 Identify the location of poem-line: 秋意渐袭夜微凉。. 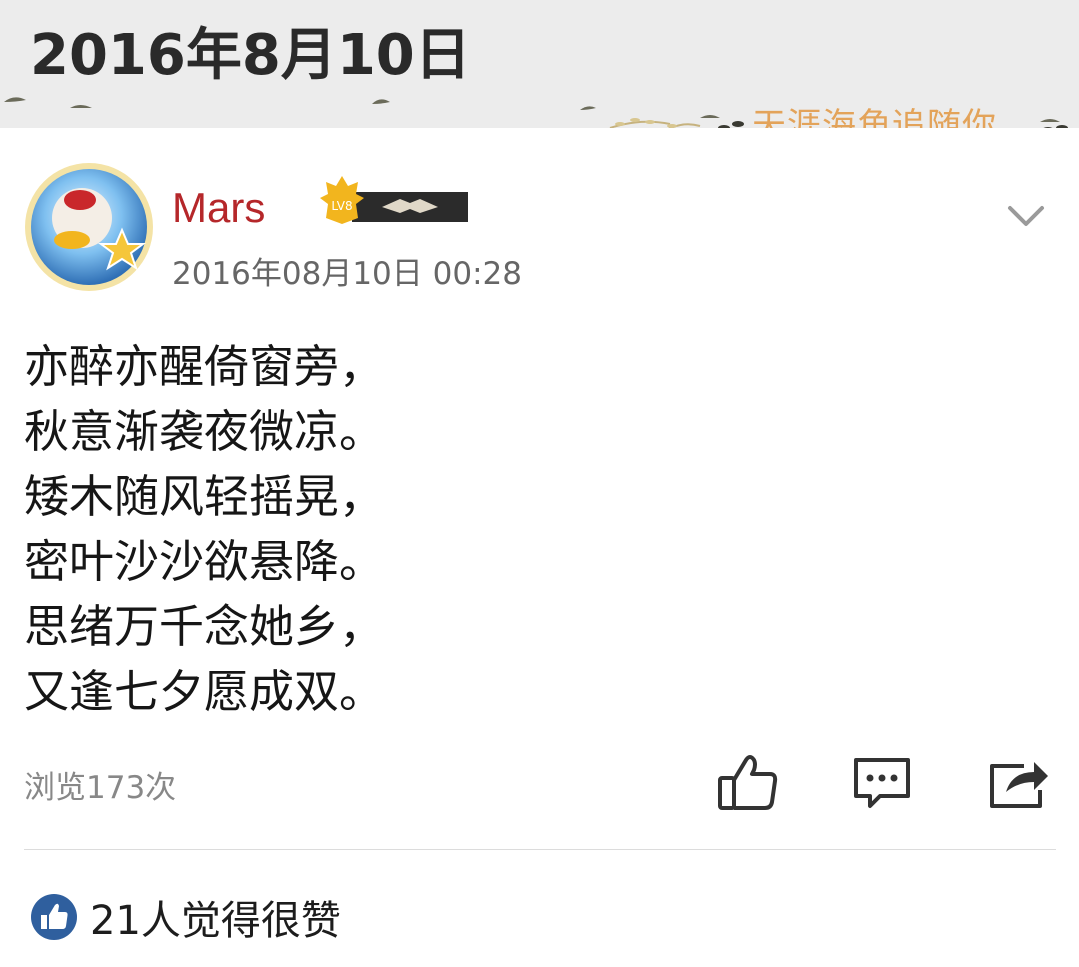
(204, 431).